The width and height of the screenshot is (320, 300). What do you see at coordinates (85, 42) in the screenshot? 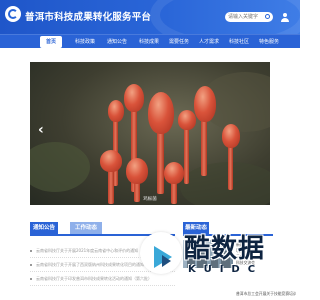
I see `nav-item-policy: 科技政策` at bounding box center [85, 42].